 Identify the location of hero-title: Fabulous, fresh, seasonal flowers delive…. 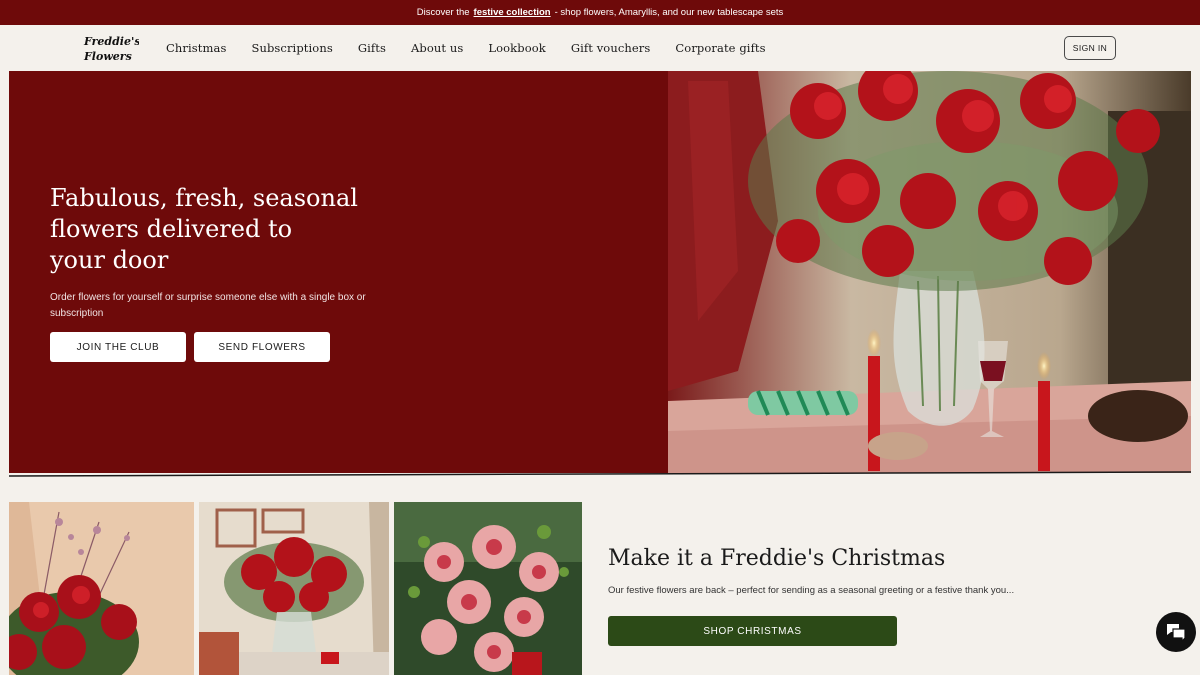
(204, 229).